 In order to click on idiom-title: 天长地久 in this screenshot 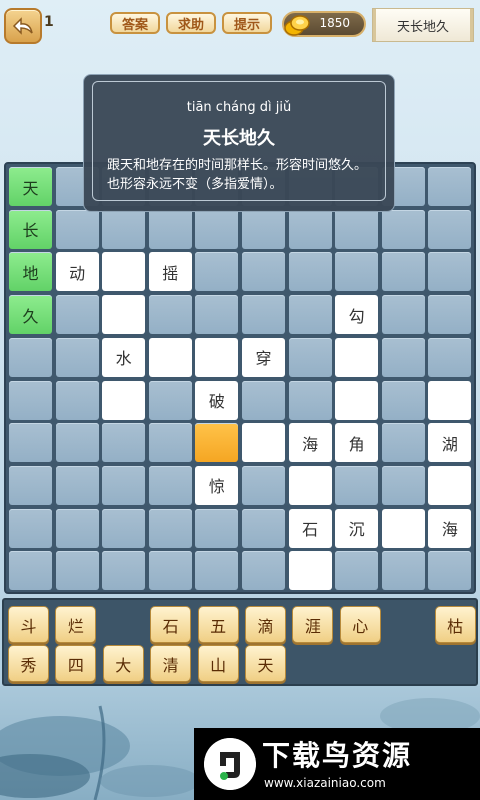, I will do `click(239, 138)`.